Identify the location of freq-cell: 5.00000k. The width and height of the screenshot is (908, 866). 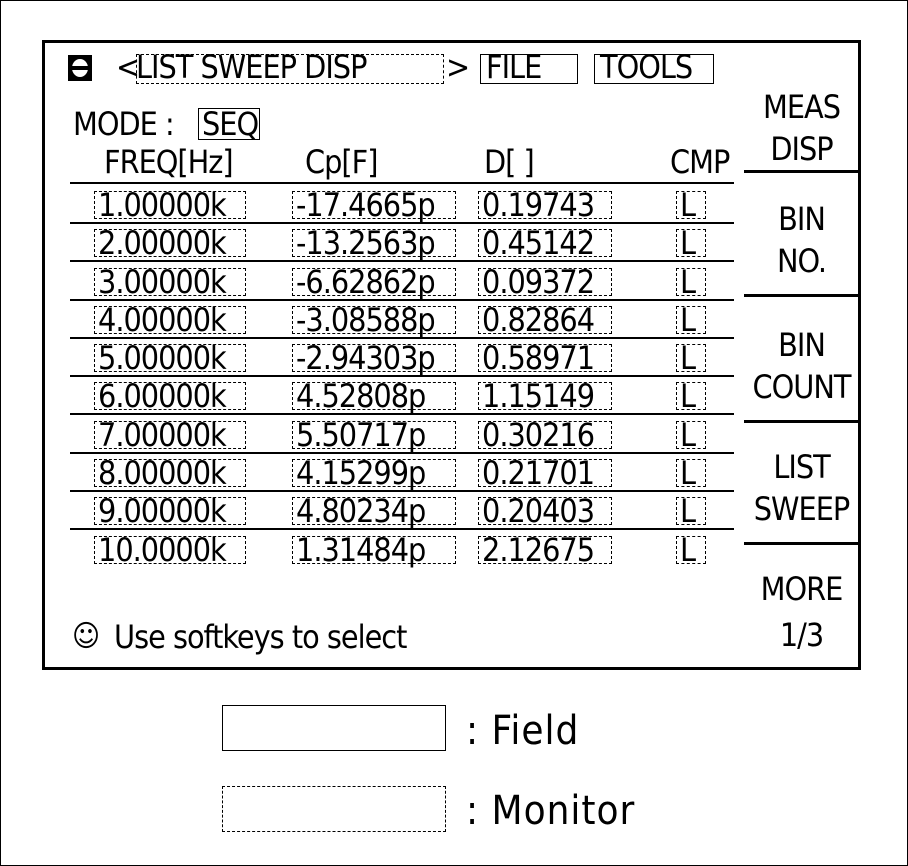
(162, 358).